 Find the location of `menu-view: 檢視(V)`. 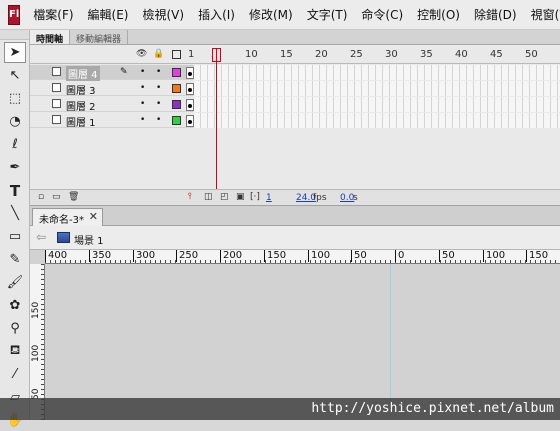

menu-view: 檢視(V) is located at coordinates (164, 14).